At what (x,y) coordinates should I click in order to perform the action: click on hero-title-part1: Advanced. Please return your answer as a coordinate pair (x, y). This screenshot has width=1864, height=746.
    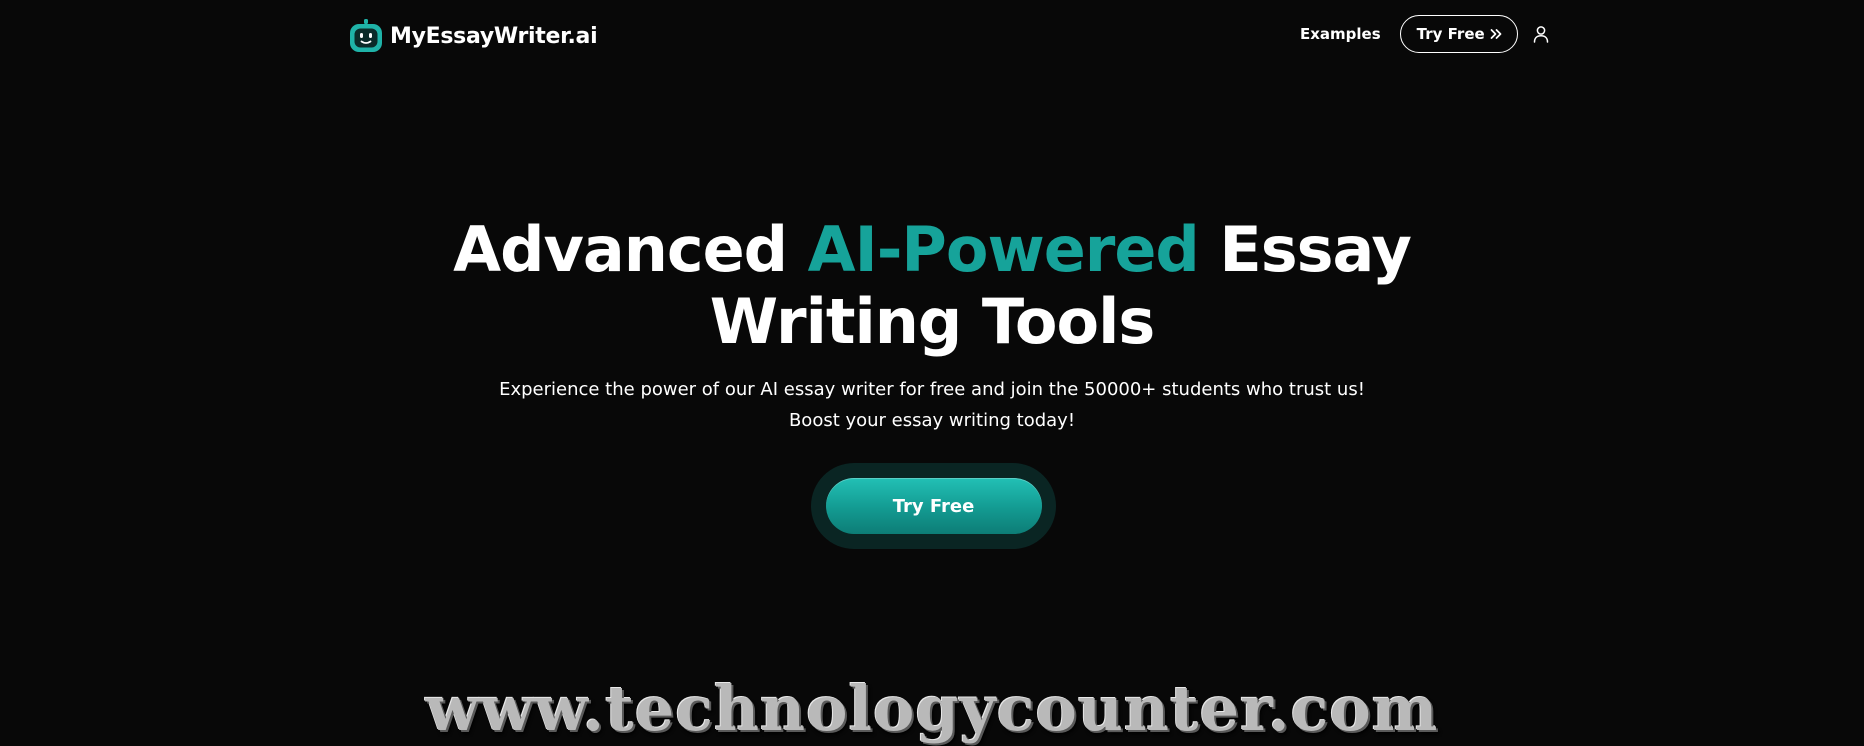
    Looking at the image, I should click on (630, 249).